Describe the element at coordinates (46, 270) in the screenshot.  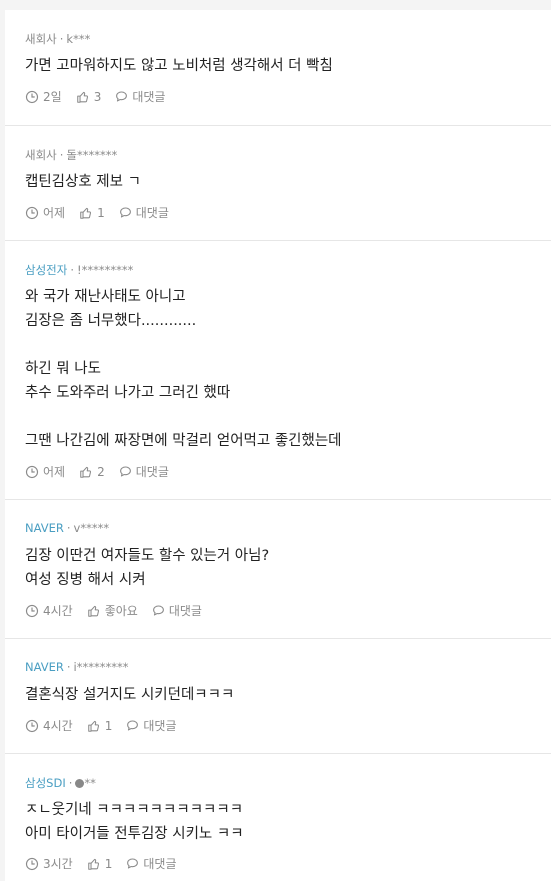
I see `company-name: 삼성전자` at that location.